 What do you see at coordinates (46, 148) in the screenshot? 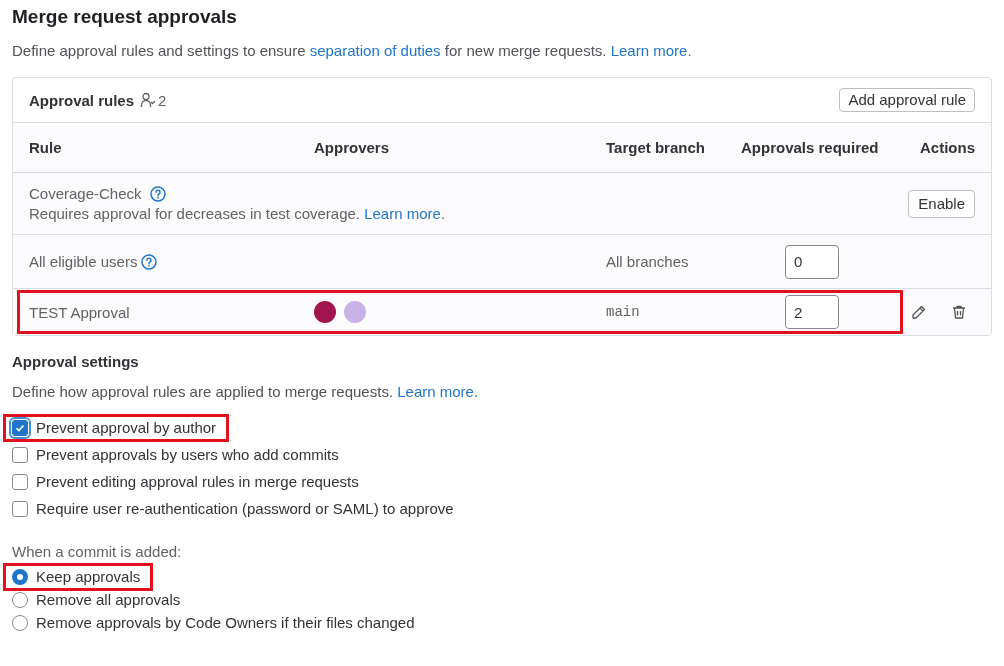
I see `column-header: Rule` at bounding box center [46, 148].